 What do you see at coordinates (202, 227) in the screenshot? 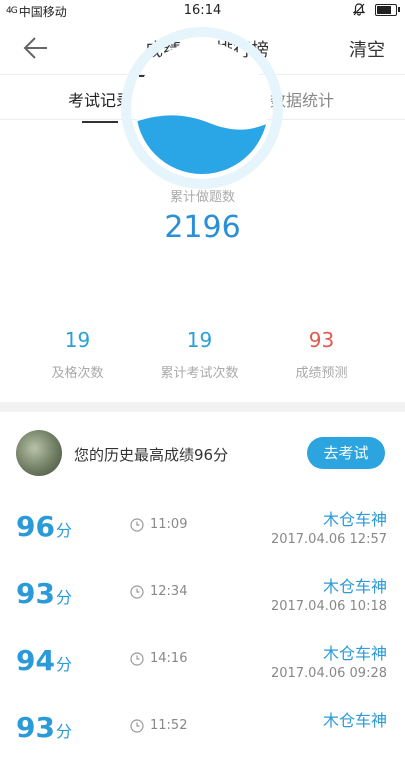
I see `gauge-value: 2196` at bounding box center [202, 227].